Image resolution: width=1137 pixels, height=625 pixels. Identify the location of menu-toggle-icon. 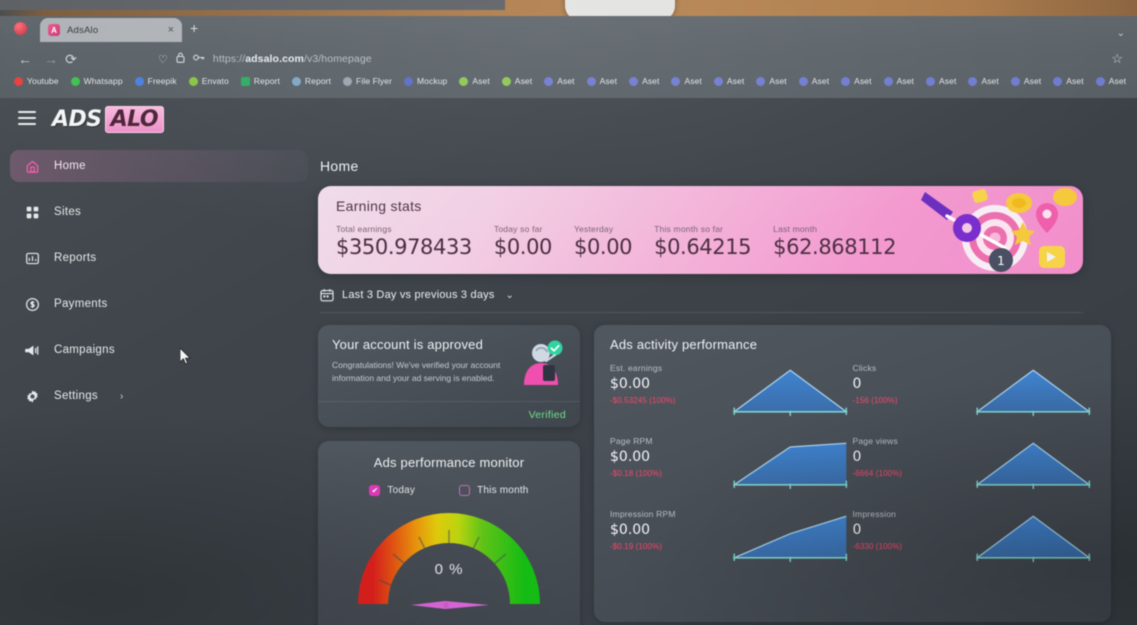
(27, 118).